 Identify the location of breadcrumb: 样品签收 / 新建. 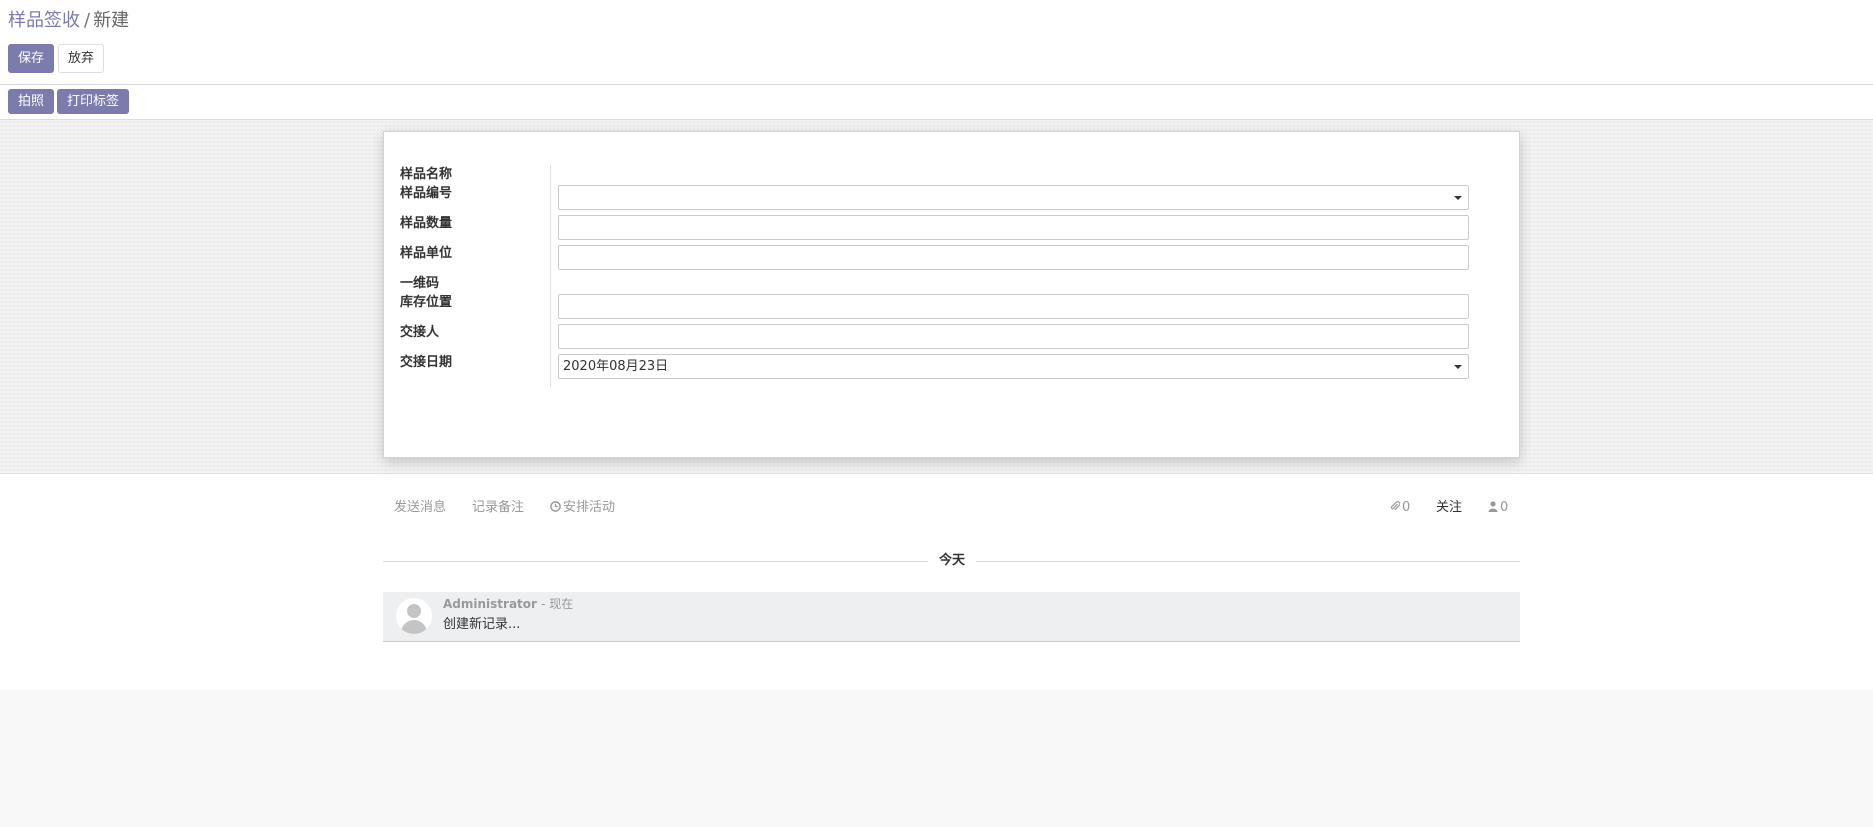
(68, 21).